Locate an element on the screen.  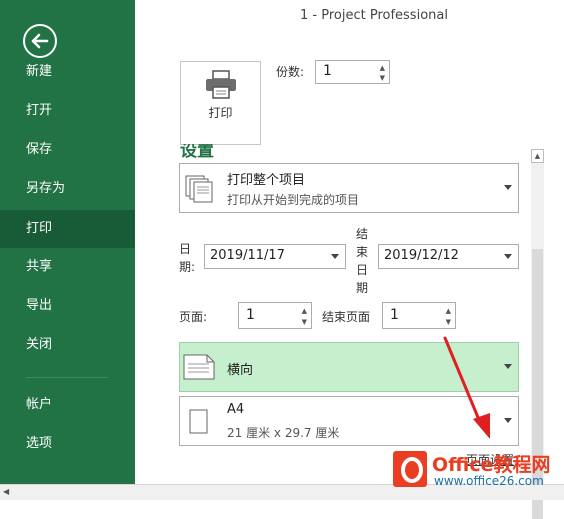
end-date-label-c: 日 is located at coordinates (362, 270).